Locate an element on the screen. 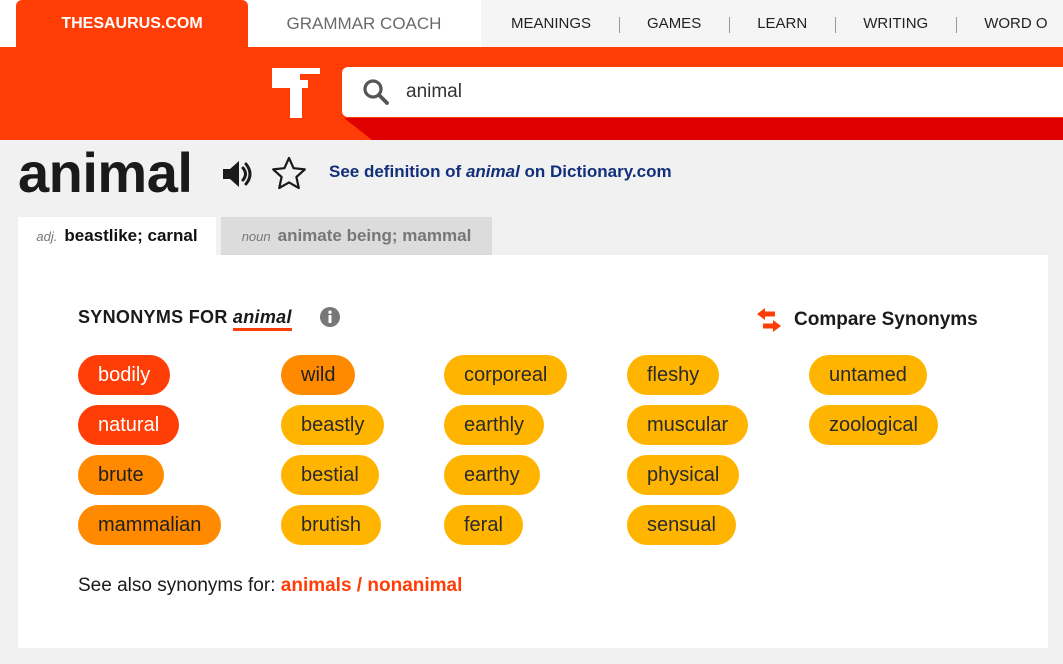 The image size is (1063, 664). synonym-pill-natural: natural is located at coordinates (129, 425).